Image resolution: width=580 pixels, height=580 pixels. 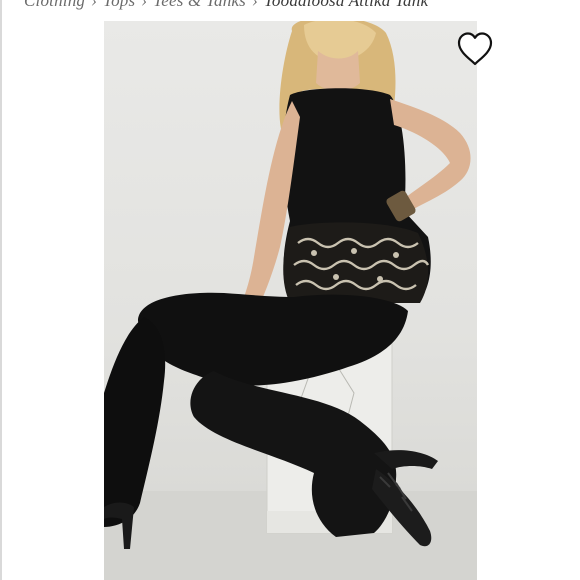 I want to click on breadcrumb-tops: Tops, so click(x=119, y=5).